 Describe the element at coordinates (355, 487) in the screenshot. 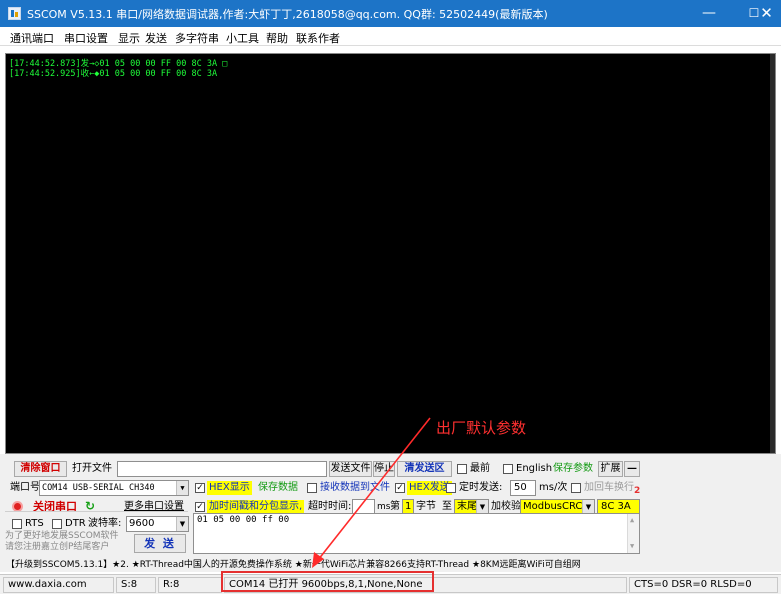

I see `recv-to-file-label: 接收数据到文件` at that location.